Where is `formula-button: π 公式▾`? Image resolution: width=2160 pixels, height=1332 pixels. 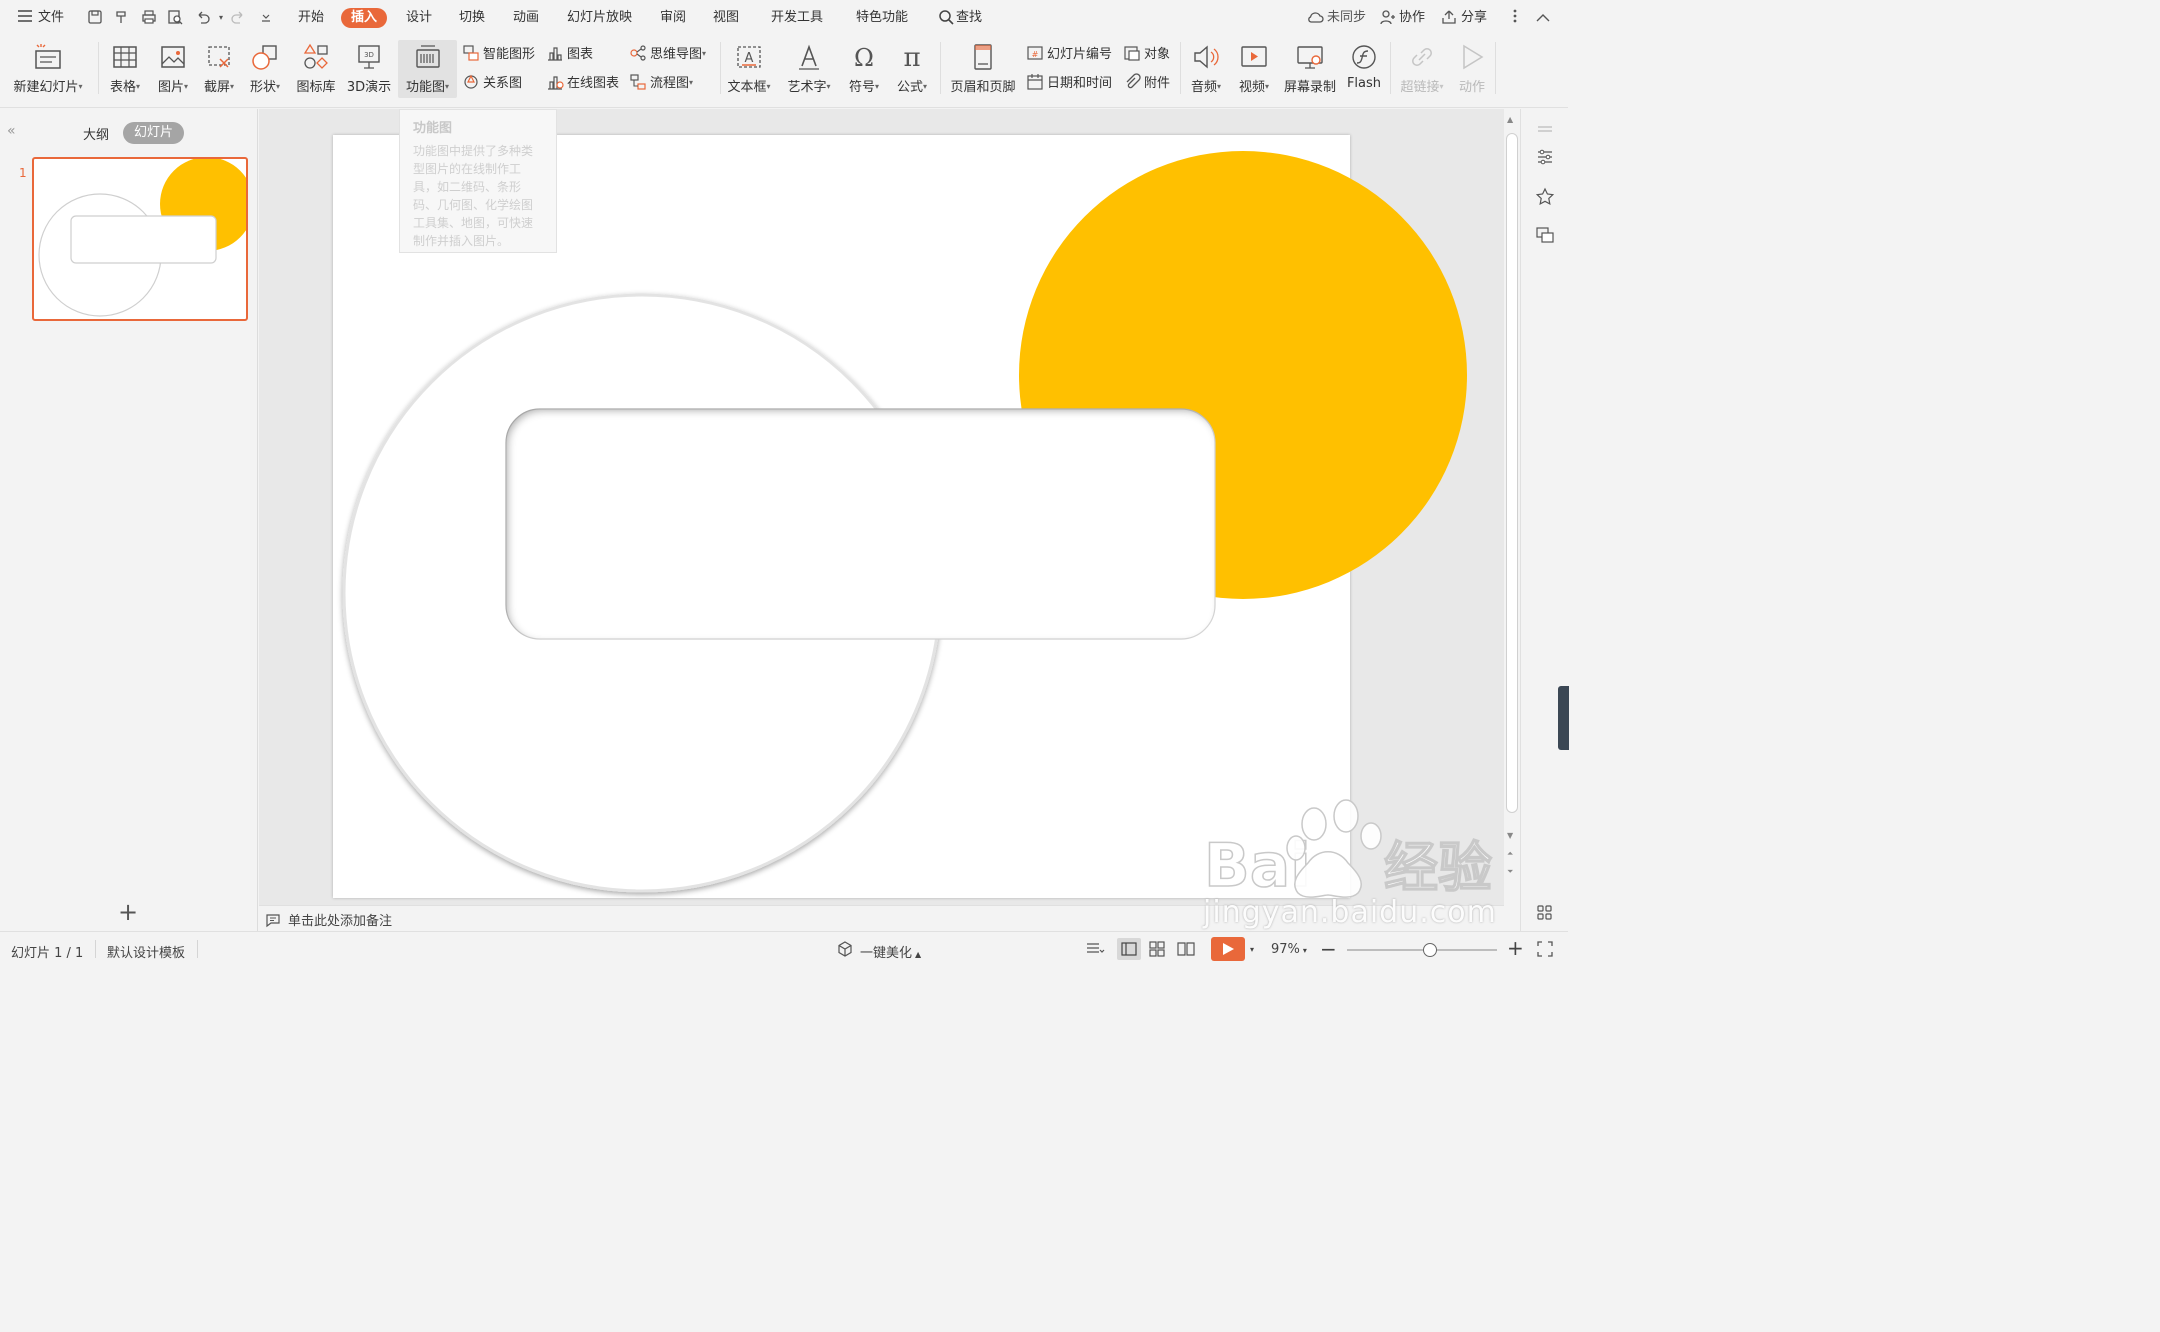 formula-button: π 公式▾ is located at coordinates (912, 68).